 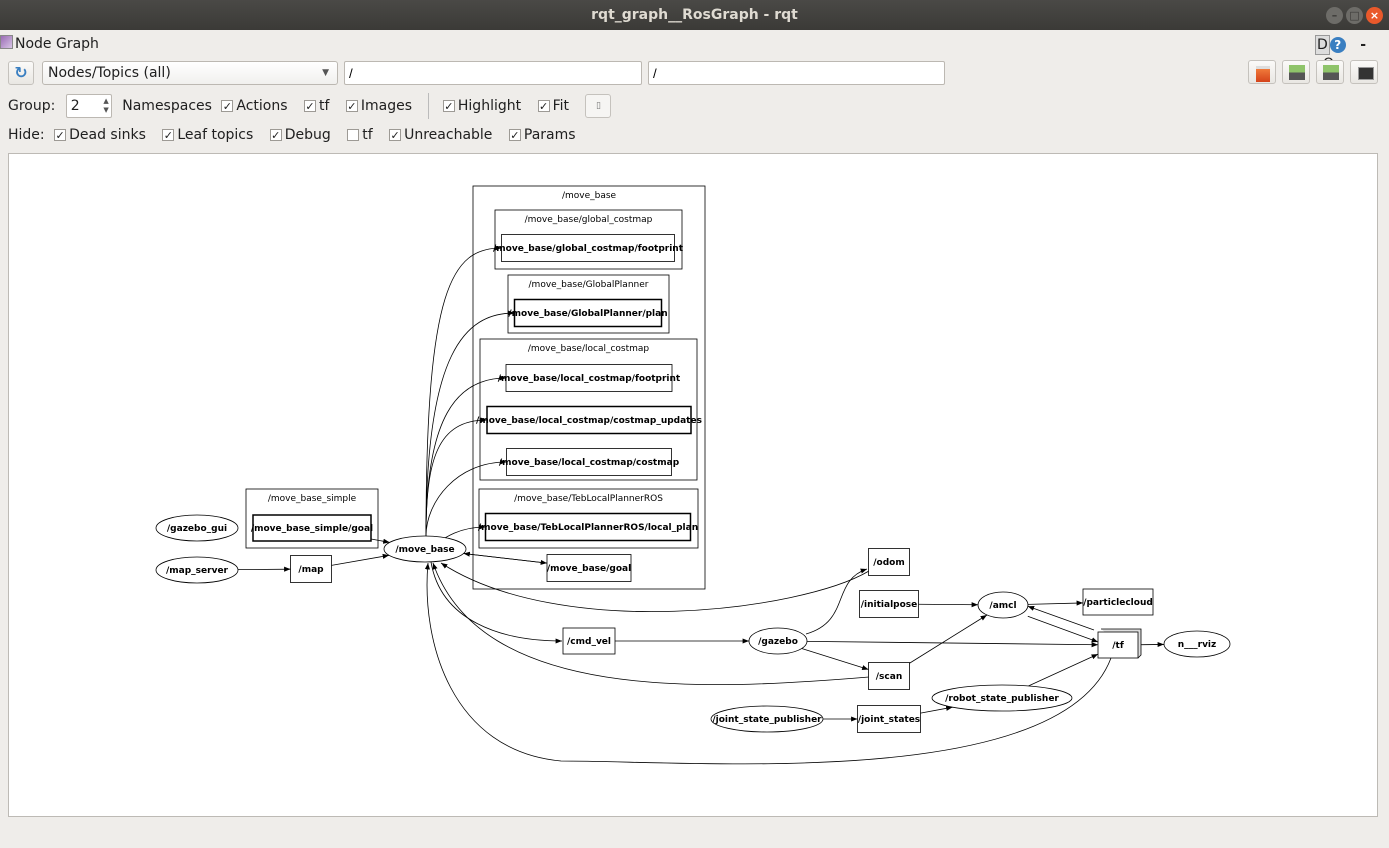 I want to click on node-label: /move_base/local_costmap/costmap_updates, so click(x=589, y=421).